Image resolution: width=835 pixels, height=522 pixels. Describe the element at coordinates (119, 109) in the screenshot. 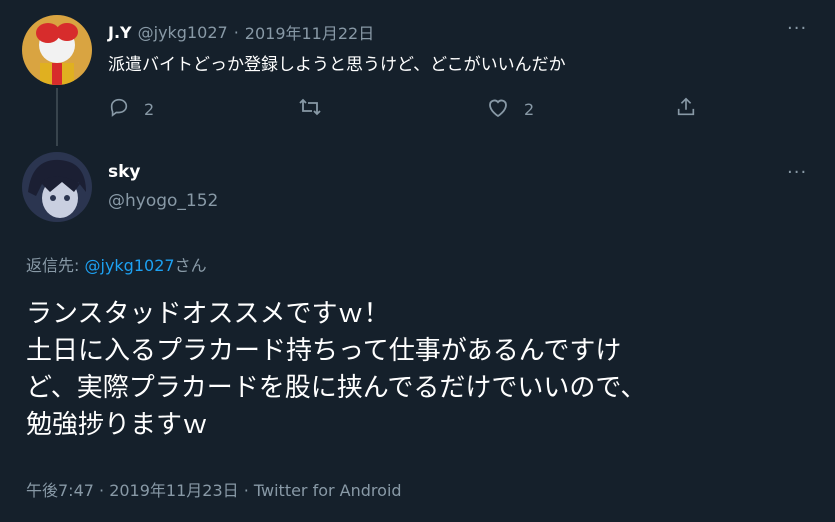

I see `reply-icon` at that location.